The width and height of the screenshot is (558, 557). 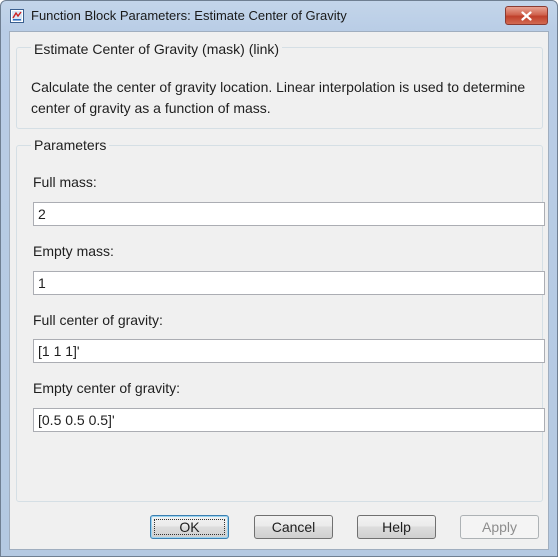 I want to click on simulink-block-icon, so click(x=17, y=16).